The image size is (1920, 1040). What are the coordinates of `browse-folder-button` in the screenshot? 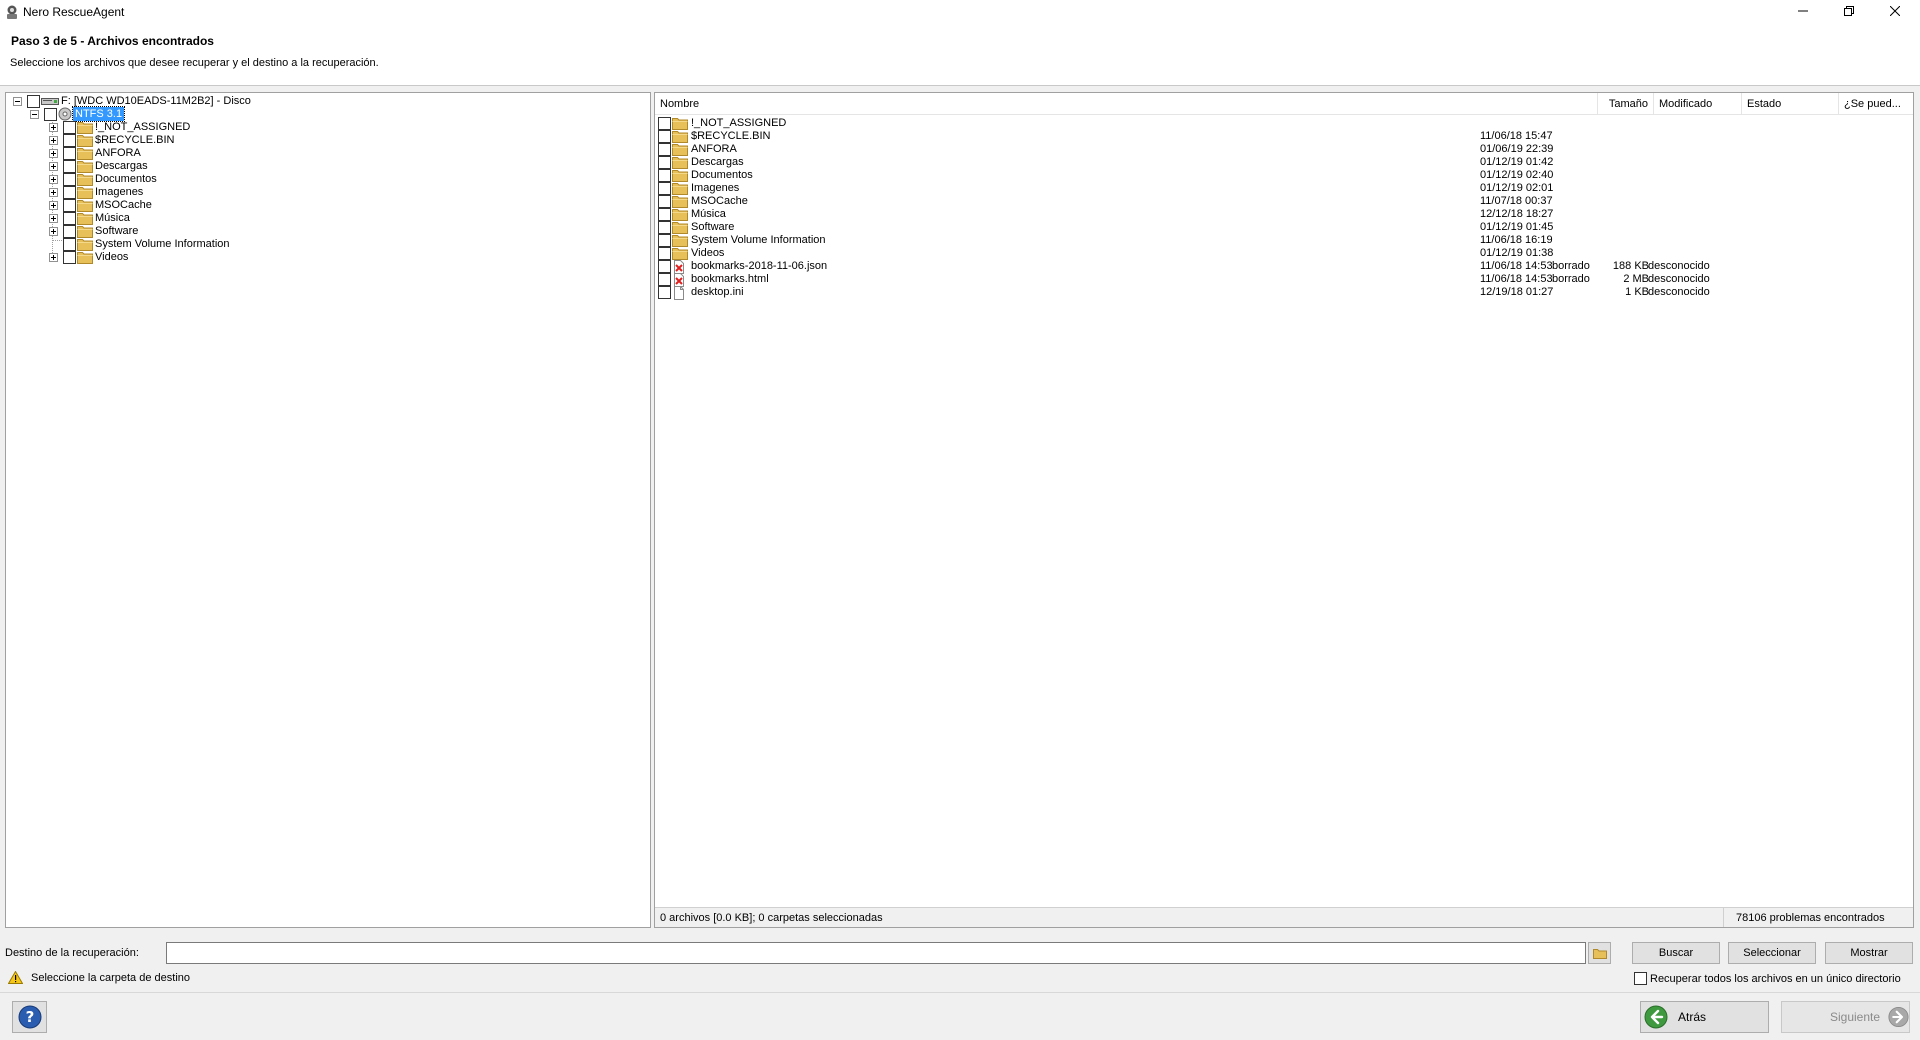 It's located at (1599, 953).